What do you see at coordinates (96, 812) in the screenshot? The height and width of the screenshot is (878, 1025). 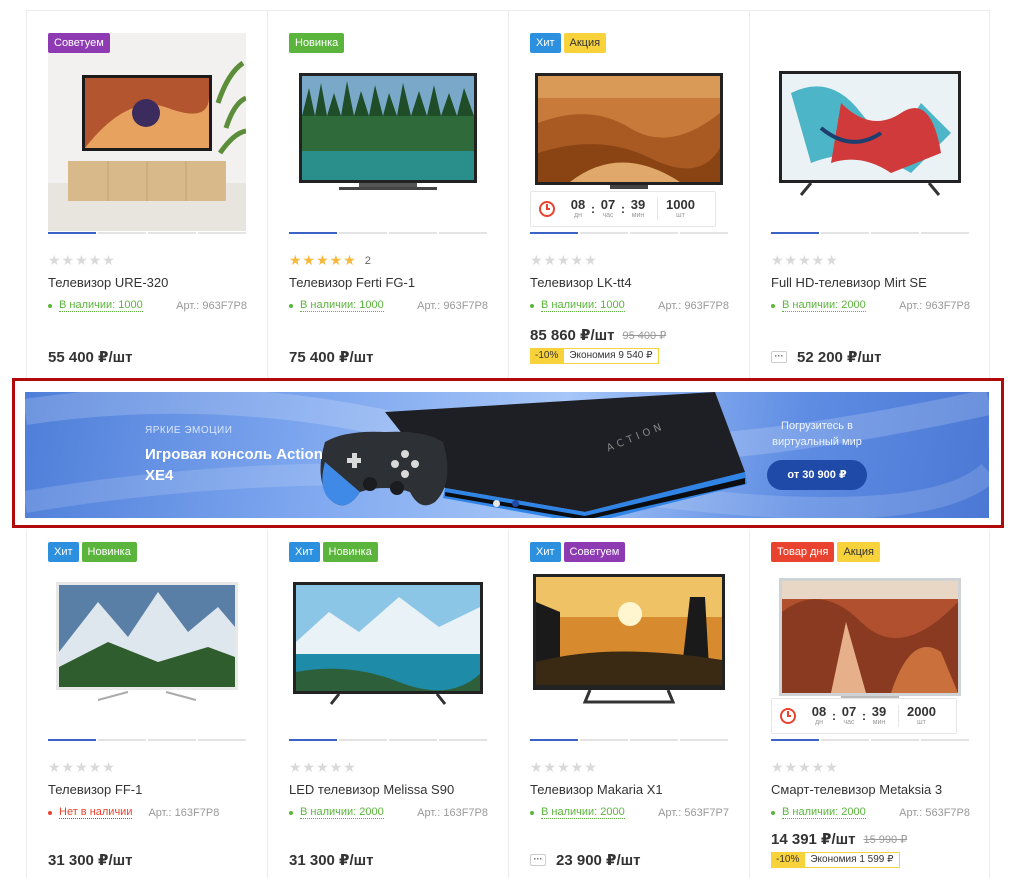 I see `stock-text: Нет в наличии` at bounding box center [96, 812].